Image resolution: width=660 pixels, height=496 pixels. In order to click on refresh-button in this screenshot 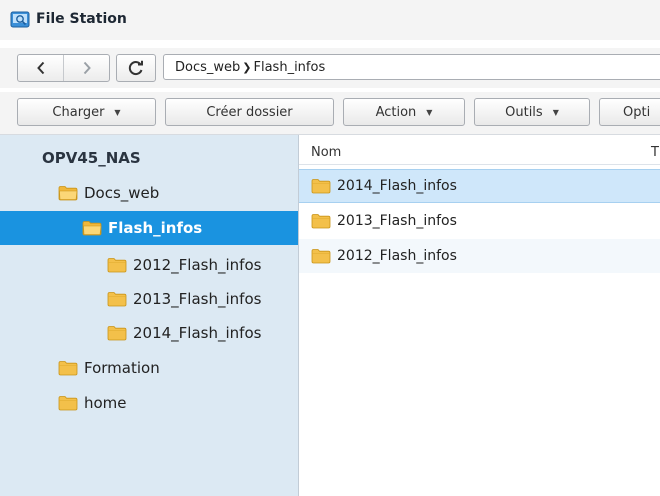, I will do `click(136, 68)`.